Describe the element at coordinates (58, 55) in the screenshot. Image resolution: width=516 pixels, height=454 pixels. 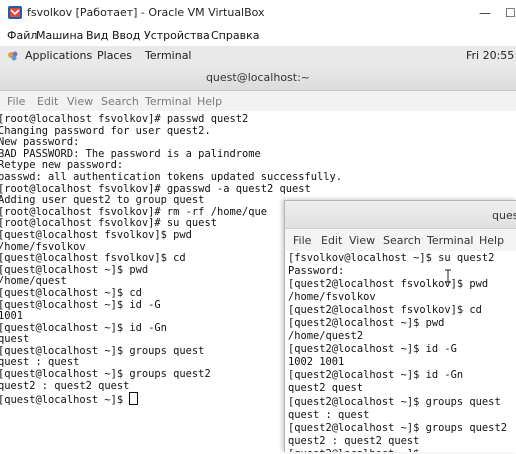
I see `panel-applications: Applications` at that location.